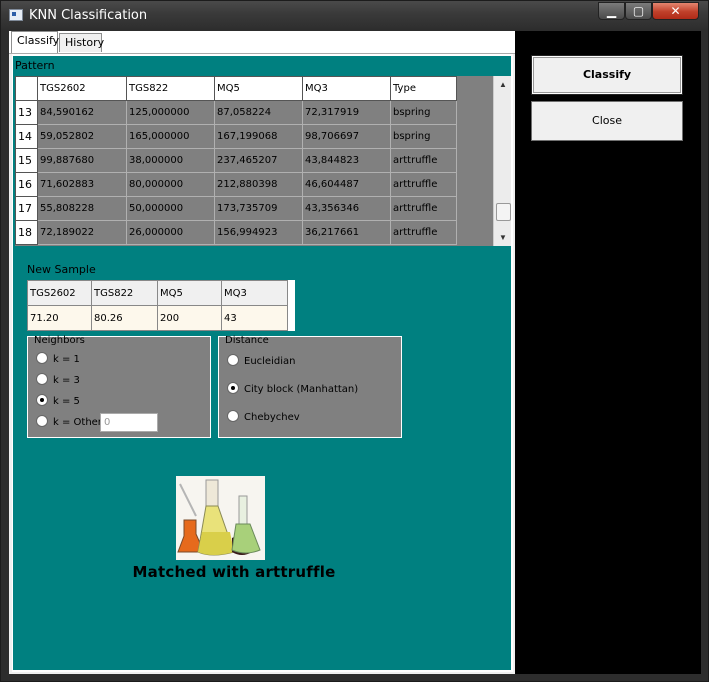 The width and height of the screenshot is (709, 682). Describe the element at coordinates (607, 121) in the screenshot. I see `close-button: Close` at that location.